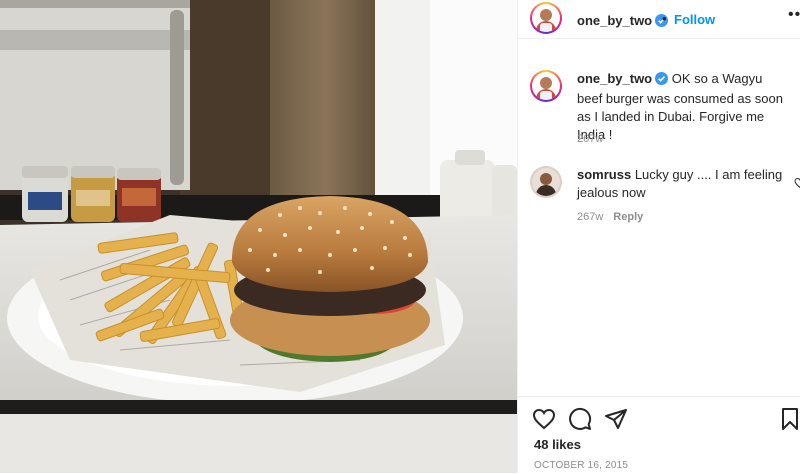 This screenshot has width=800, height=474. What do you see at coordinates (604, 174) in the screenshot?
I see `comment-username: somruss` at bounding box center [604, 174].